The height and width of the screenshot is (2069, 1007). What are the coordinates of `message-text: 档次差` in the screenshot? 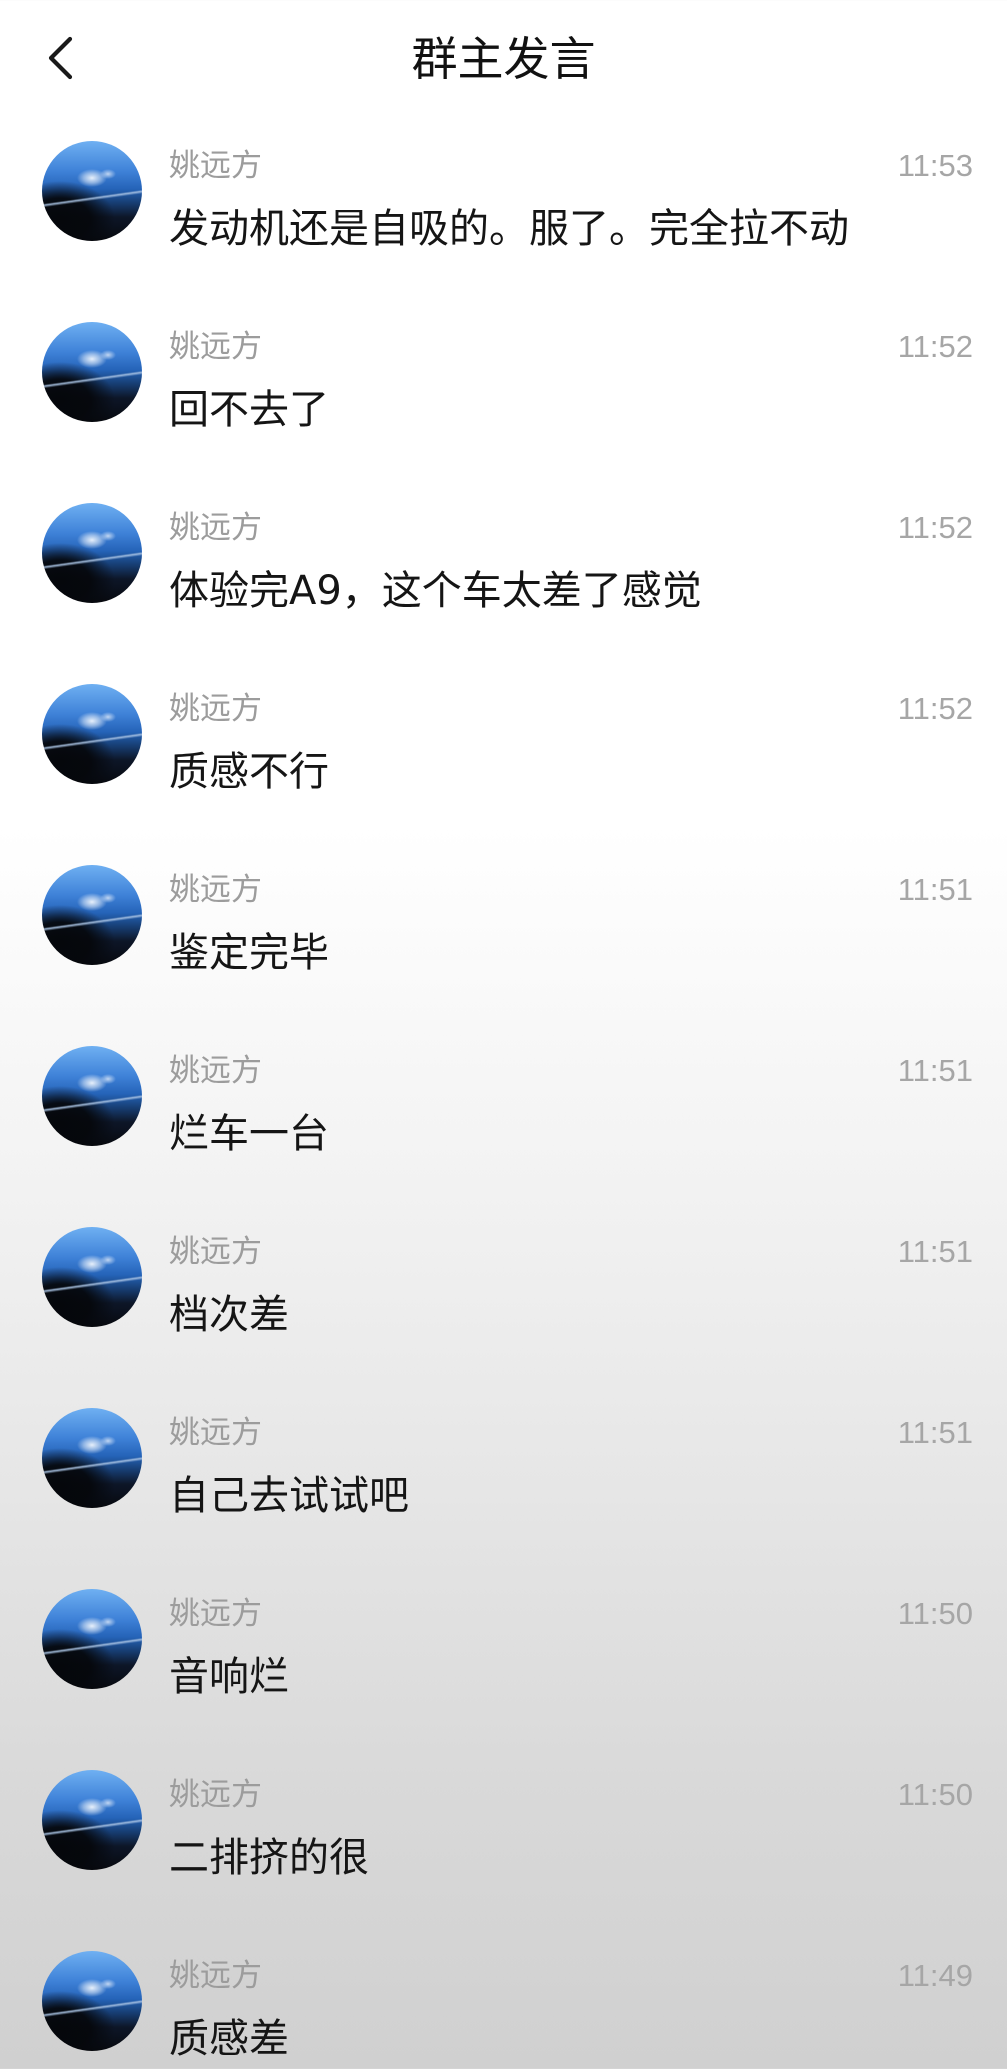 It's located at (229, 1315).